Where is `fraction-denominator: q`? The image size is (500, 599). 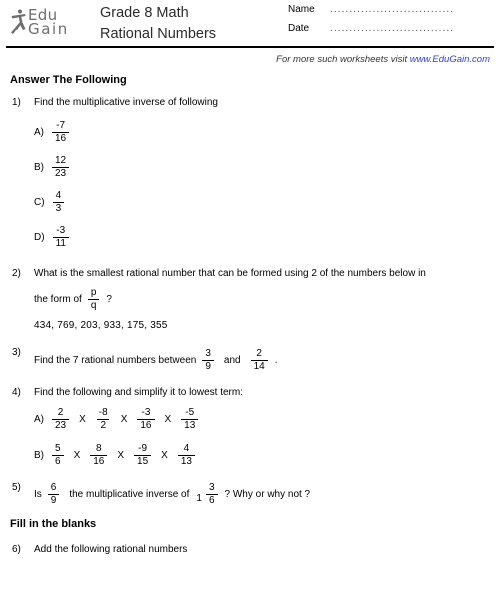
fraction-denominator: q is located at coordinates (93, 305).